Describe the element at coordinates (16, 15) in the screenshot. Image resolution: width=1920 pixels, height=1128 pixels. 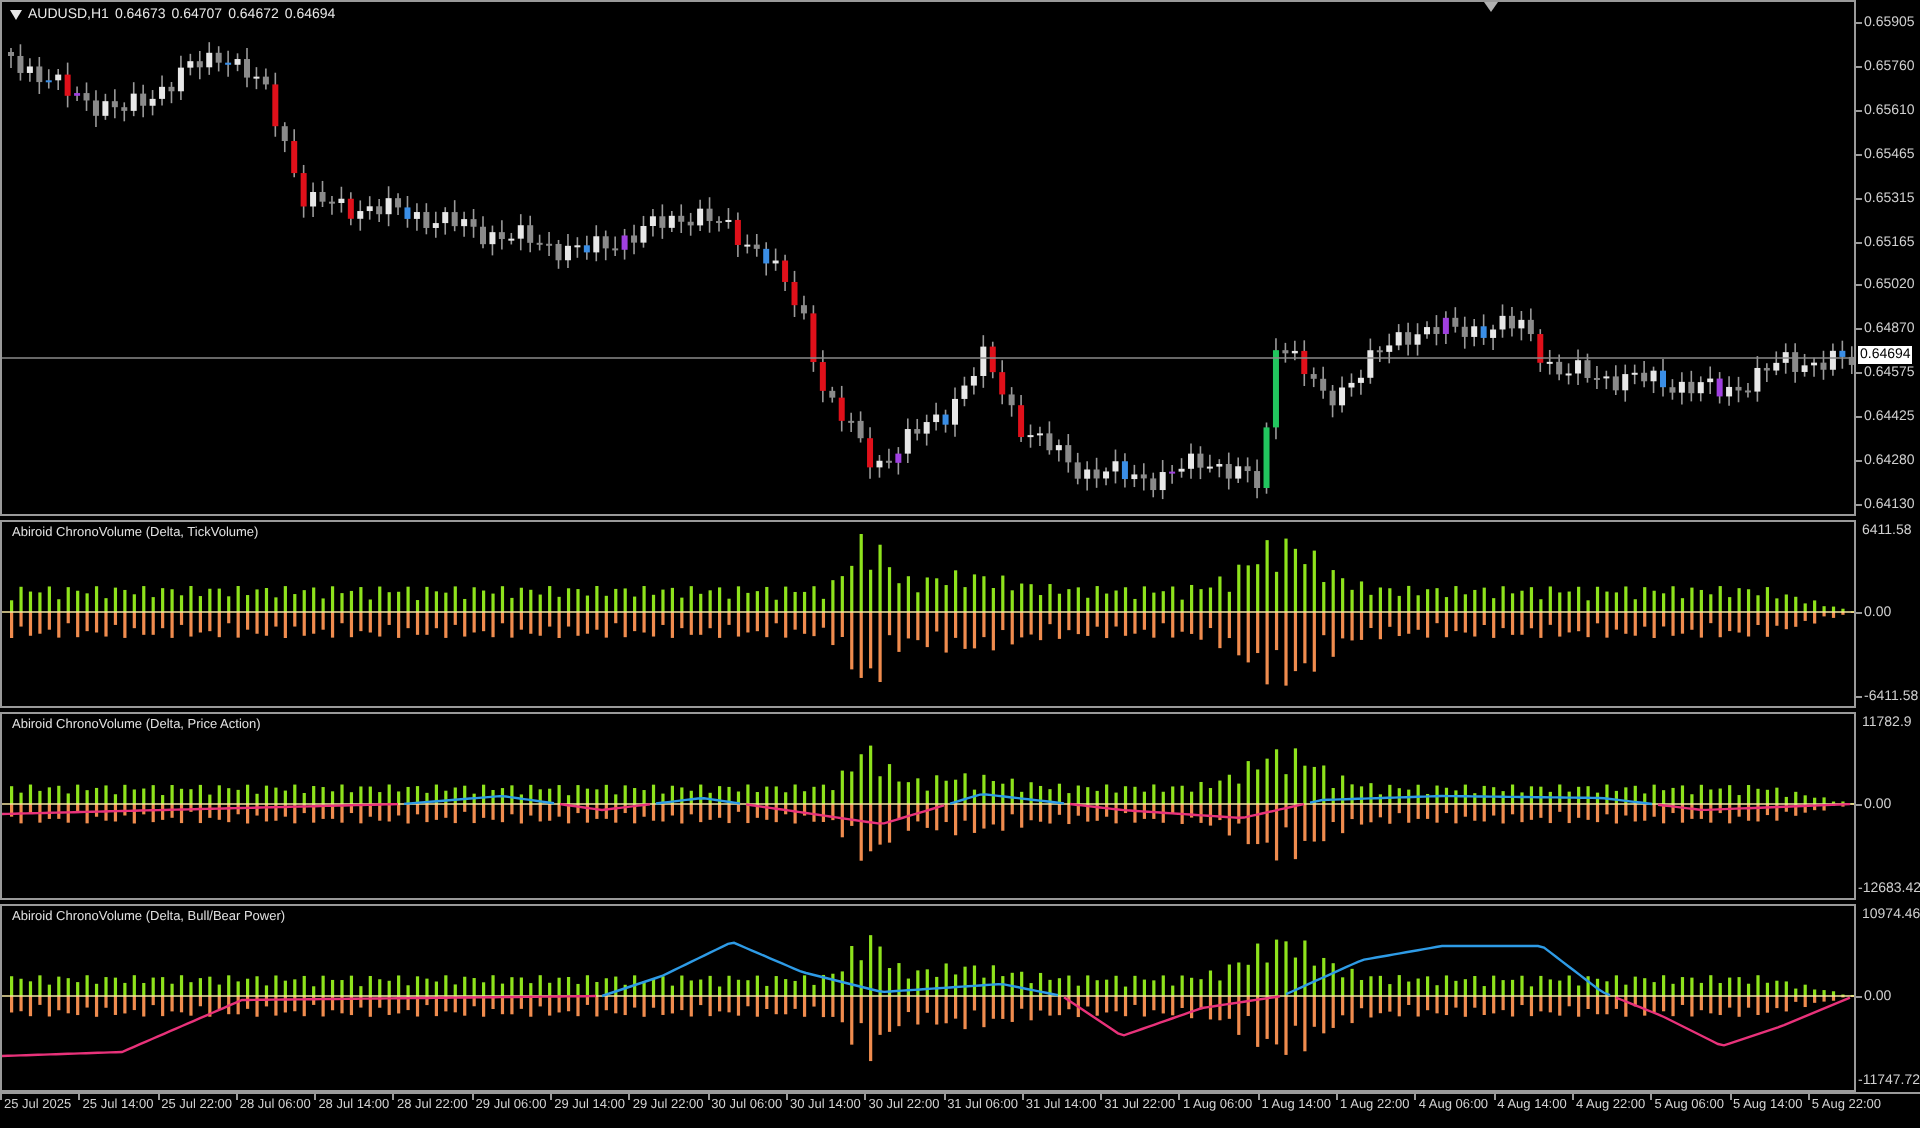
I see `dropdown-triangle-icon` at that location.